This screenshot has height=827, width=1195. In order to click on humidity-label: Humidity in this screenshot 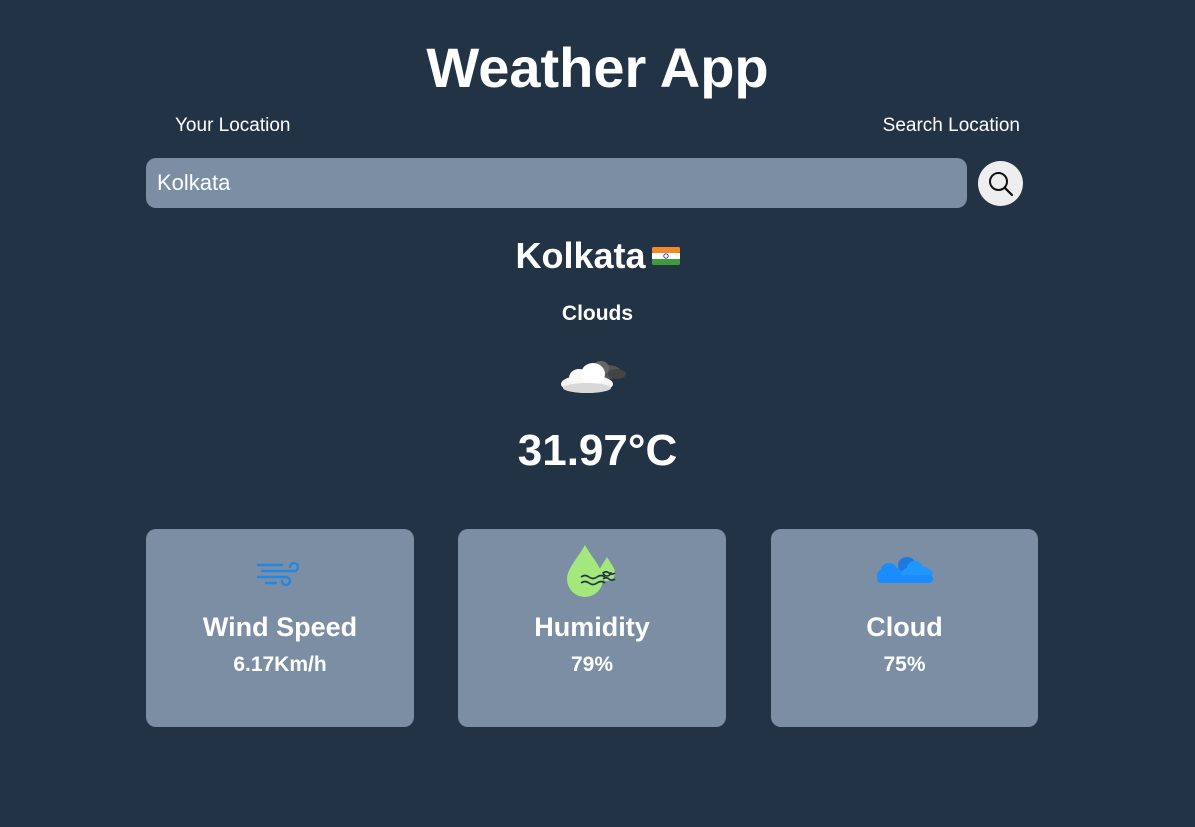, I will do `click(592, 627)`.